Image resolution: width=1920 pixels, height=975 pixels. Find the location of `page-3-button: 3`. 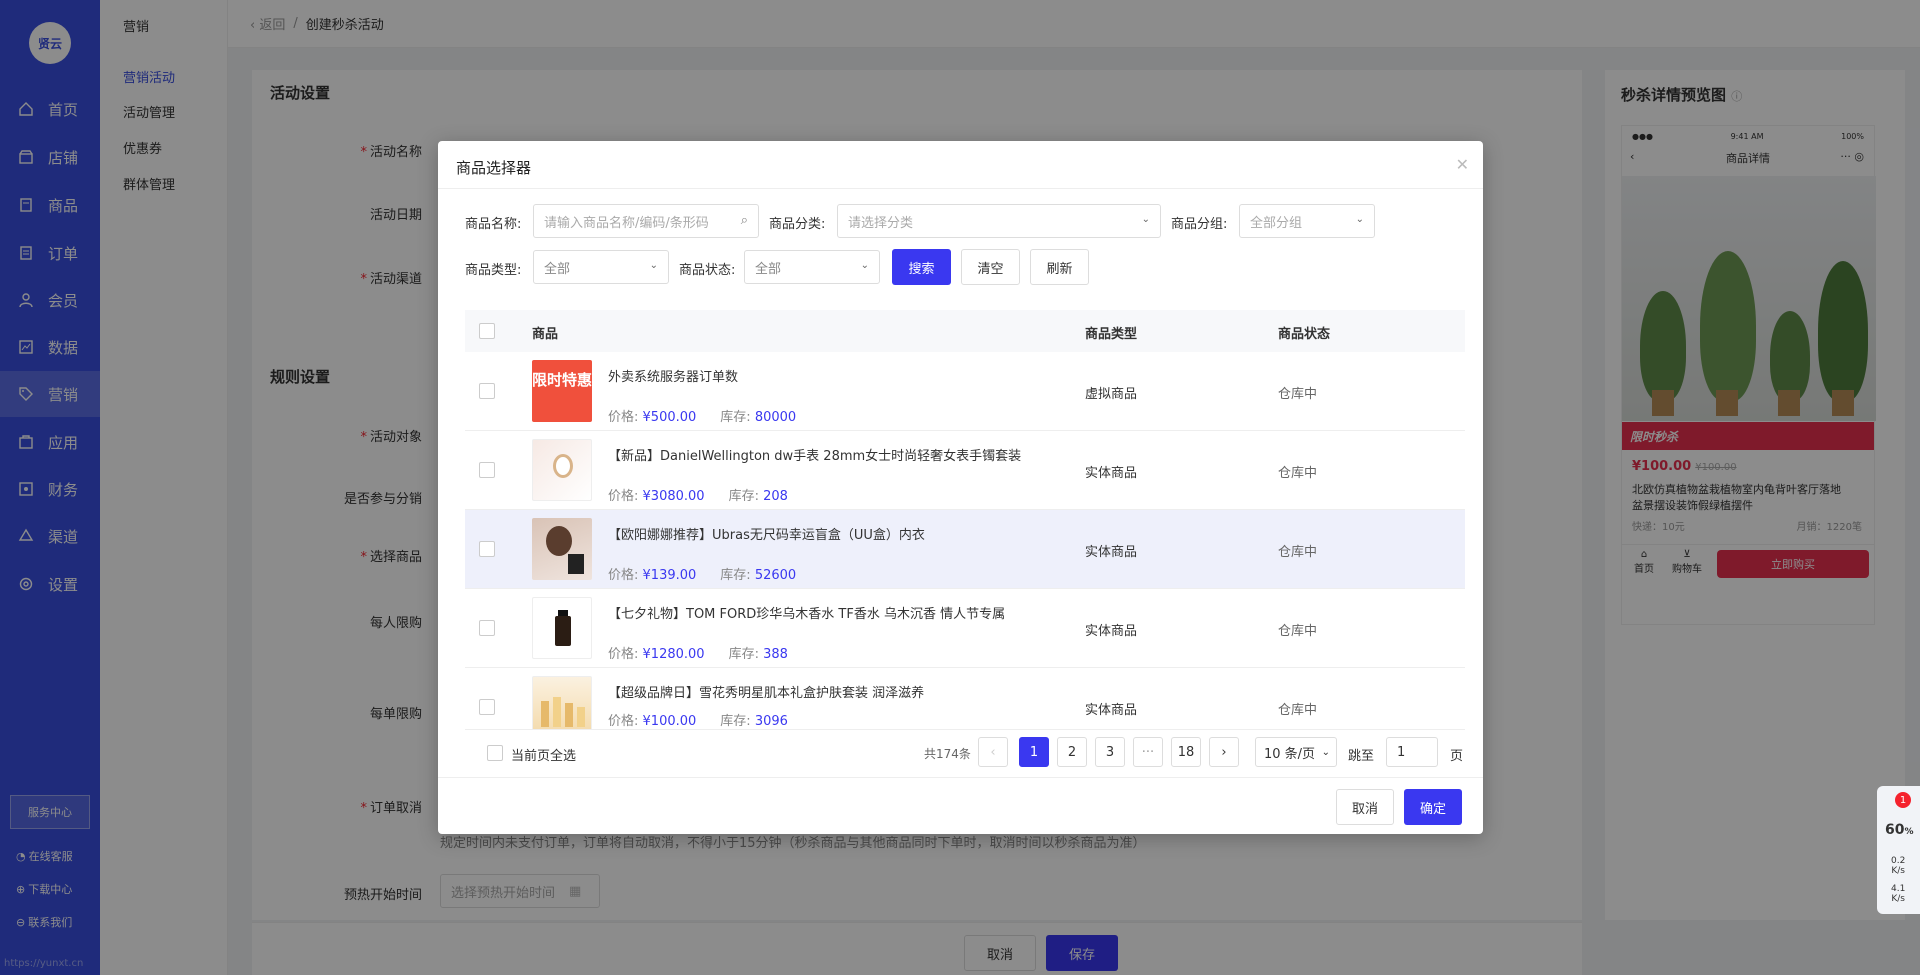

page-3-button: 3 is located at coordinates (1110, 752).